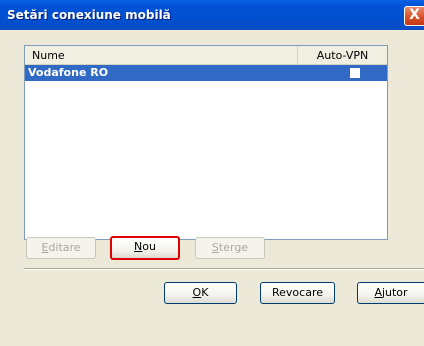  What do you see at coordinates (355, 73) in the screenshot?
I see `auto-vpn-checkbox` at bounding box center [355, 73].